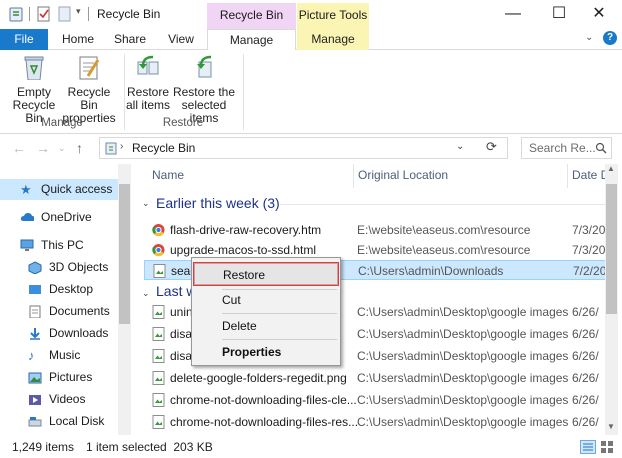 This screenshot has width=622, height=458. Describe the element at coordinates (19, 148) in the screenshot. I see `back-arrow-icon: ←` at that location.